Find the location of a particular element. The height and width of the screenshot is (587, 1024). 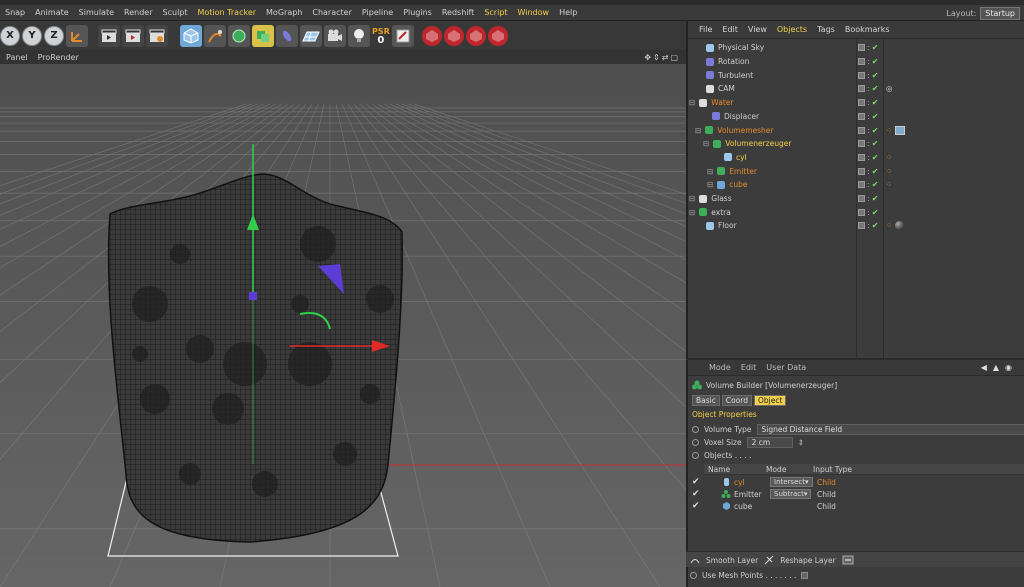

gizmo-center-handle is located at coordinates (253, 296).